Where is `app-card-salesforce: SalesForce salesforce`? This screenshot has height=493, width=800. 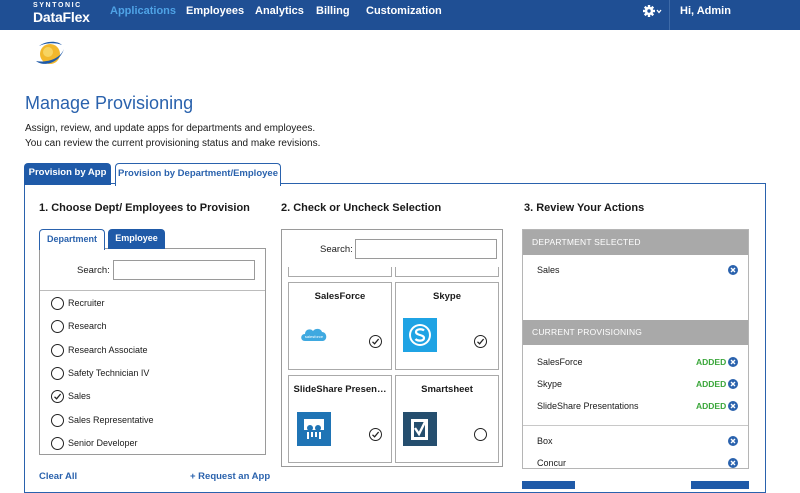 app-card-salesforce: SalesForce salesforce is located at coordinates (340, 326).